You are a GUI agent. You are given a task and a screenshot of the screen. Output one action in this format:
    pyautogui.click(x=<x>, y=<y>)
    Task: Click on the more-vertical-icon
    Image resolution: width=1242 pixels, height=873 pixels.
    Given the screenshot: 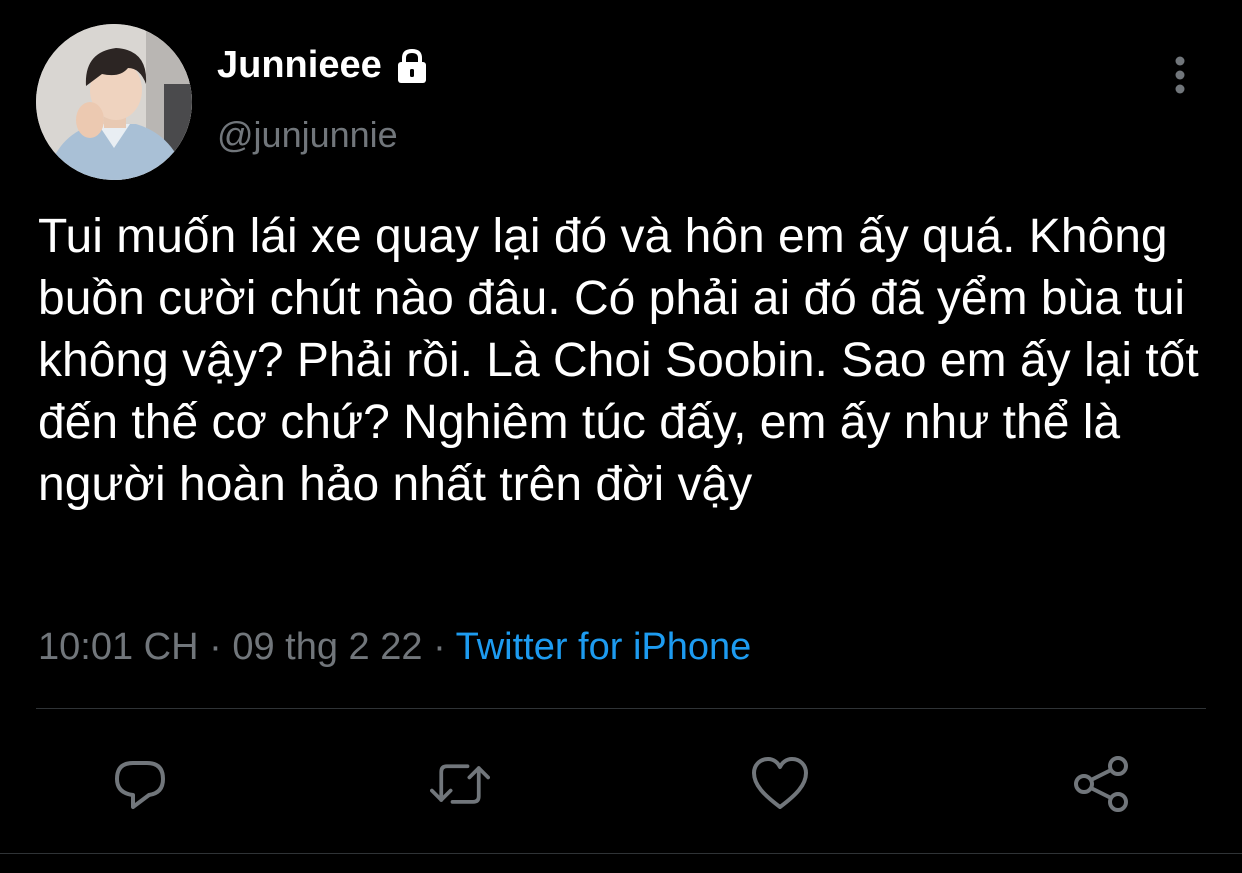 What is the action you would take?
    pyautogui.click(x=1180, y=75)
    